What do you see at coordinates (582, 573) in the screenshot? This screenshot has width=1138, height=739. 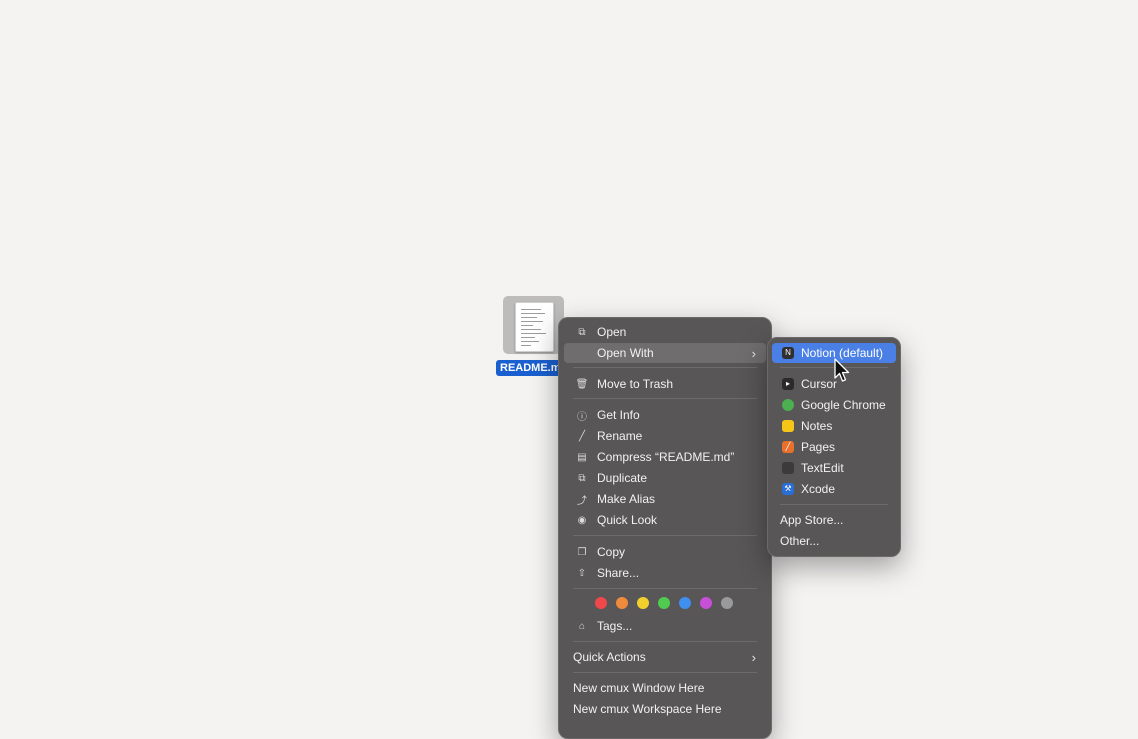 I see `share-icon: ⇧` at bounding box center [582, 573].